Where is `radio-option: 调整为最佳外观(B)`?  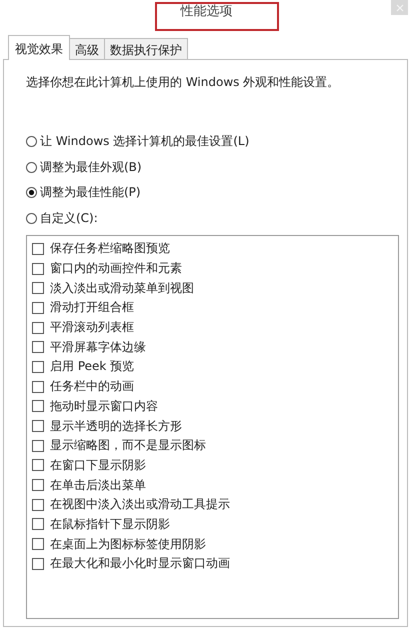 radio-option: 调整为最佳外观(B) is located at coordinates (84, 167).